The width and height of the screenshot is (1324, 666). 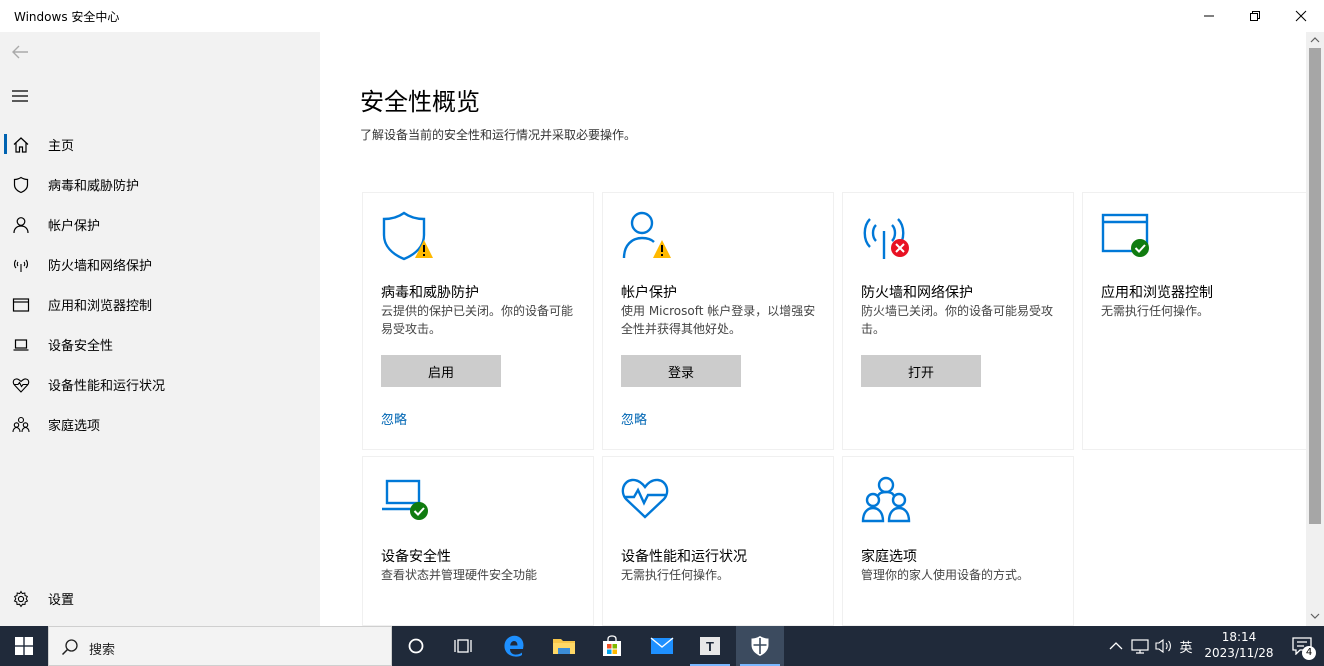 What do you see at coordinates (1309, 653) in the screenshot?
I see `notification-badge: 4` at bounding box center [1309, 653].